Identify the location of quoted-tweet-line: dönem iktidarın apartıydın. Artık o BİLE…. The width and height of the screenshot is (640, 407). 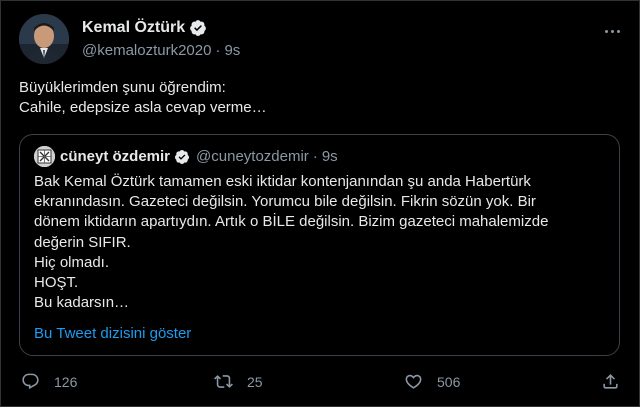
(291, 222).